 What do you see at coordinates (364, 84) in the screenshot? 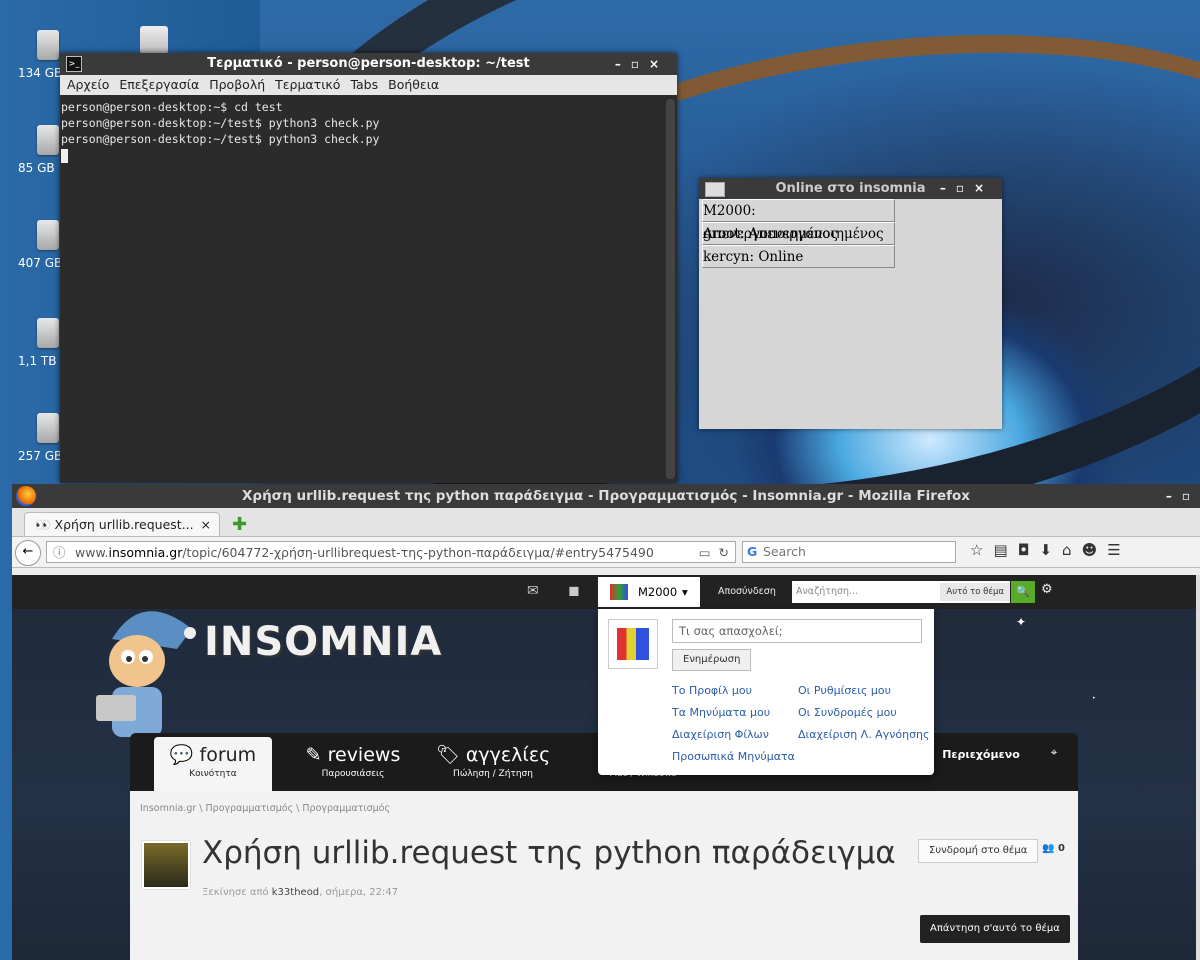
I see `menu-tabs: Tabs` at bounding box center [364, 84].